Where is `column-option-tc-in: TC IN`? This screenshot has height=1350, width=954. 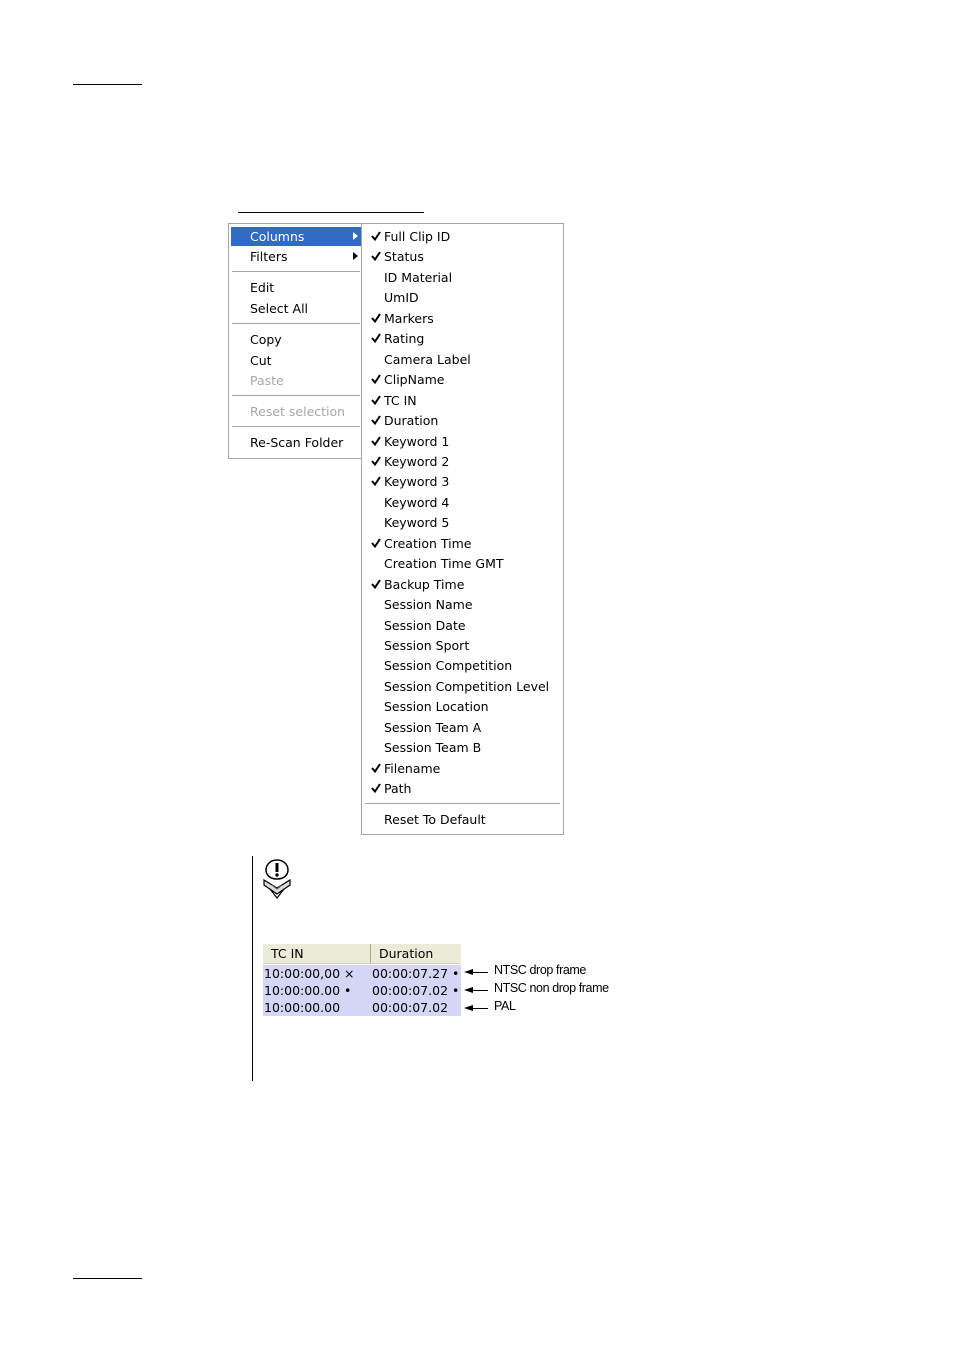
column-option-tc-in: TC IN is located at coordinates (462, 400).